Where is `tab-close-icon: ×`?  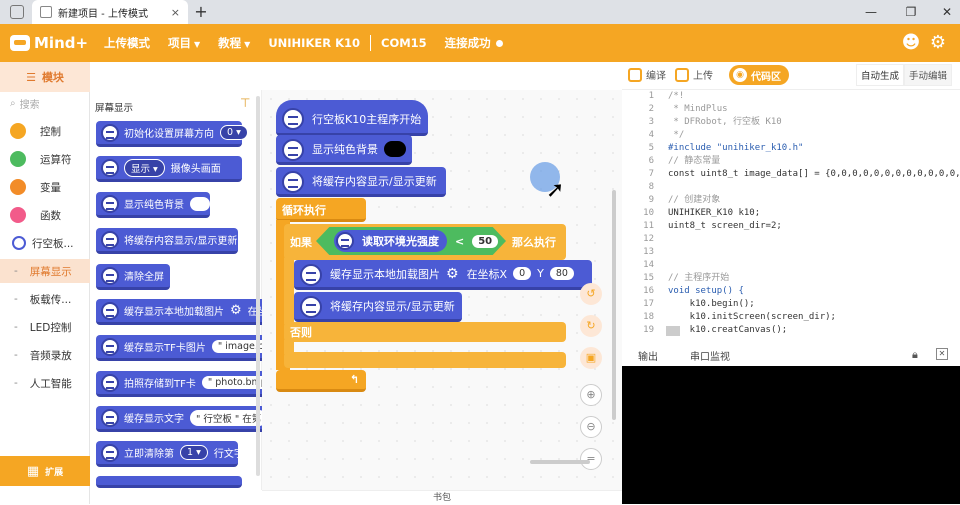
tab-close-icon: × is located at coordinates (175, 12).